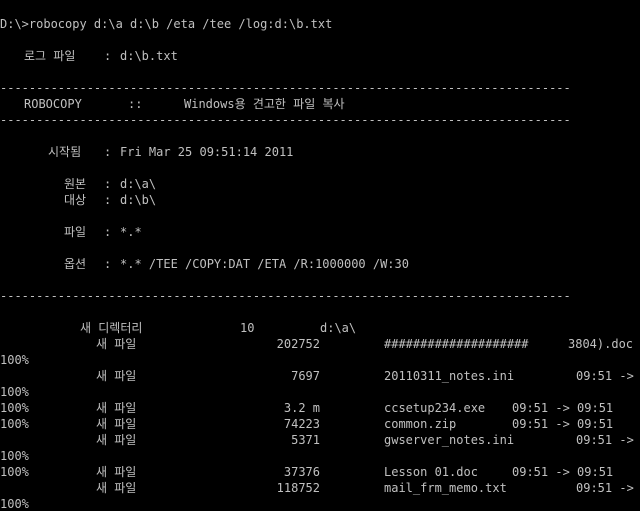 The width and height of the screenshot is (640, 511). I want to click on file-row-size: 118752, so click(298, 488).